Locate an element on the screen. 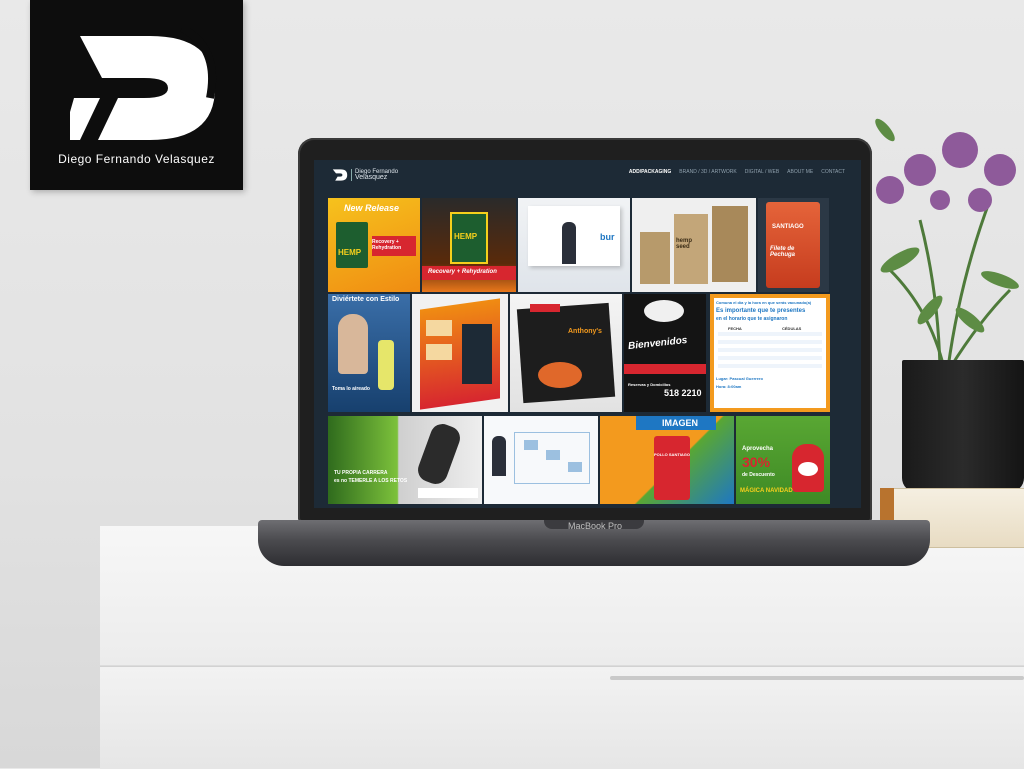 Image resolution: width=1024 pixels, height=769 pixels. tile-label-fecha: FECHA is located at coordinates (735, 328).